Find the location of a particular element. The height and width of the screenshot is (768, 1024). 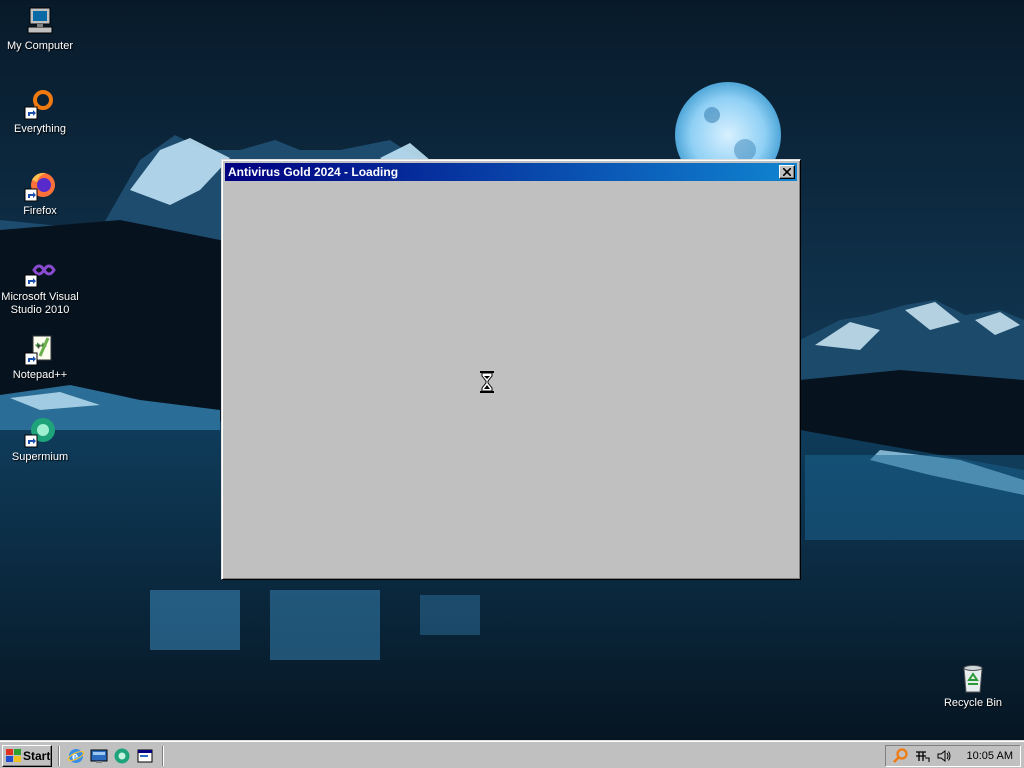

desktop-icon-label: Recycle Bin is located at coordinates (973, 703).